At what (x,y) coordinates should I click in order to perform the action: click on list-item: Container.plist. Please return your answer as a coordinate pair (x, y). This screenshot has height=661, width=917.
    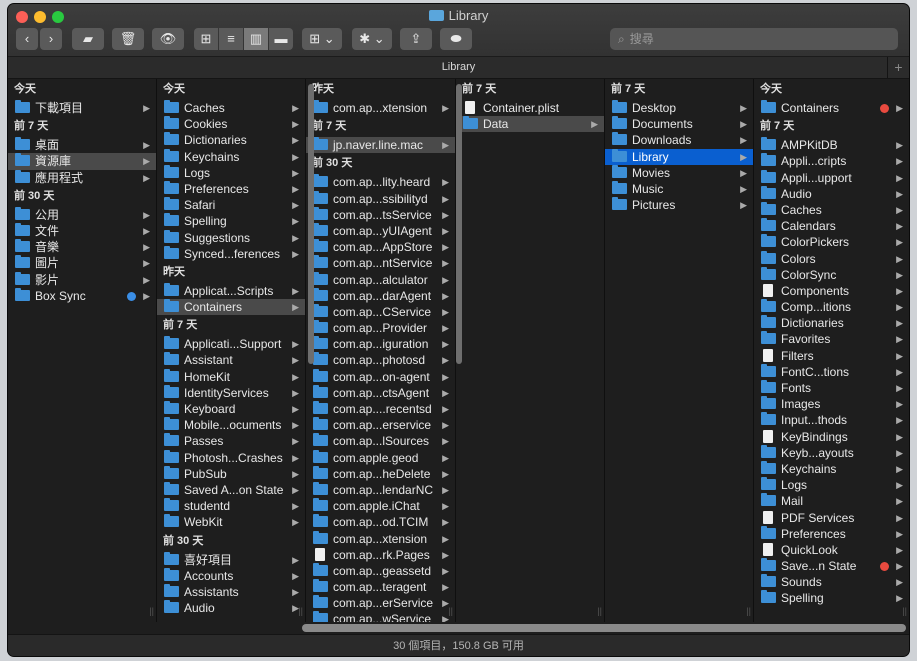
    Looking at the image, I should click on (530, 108).